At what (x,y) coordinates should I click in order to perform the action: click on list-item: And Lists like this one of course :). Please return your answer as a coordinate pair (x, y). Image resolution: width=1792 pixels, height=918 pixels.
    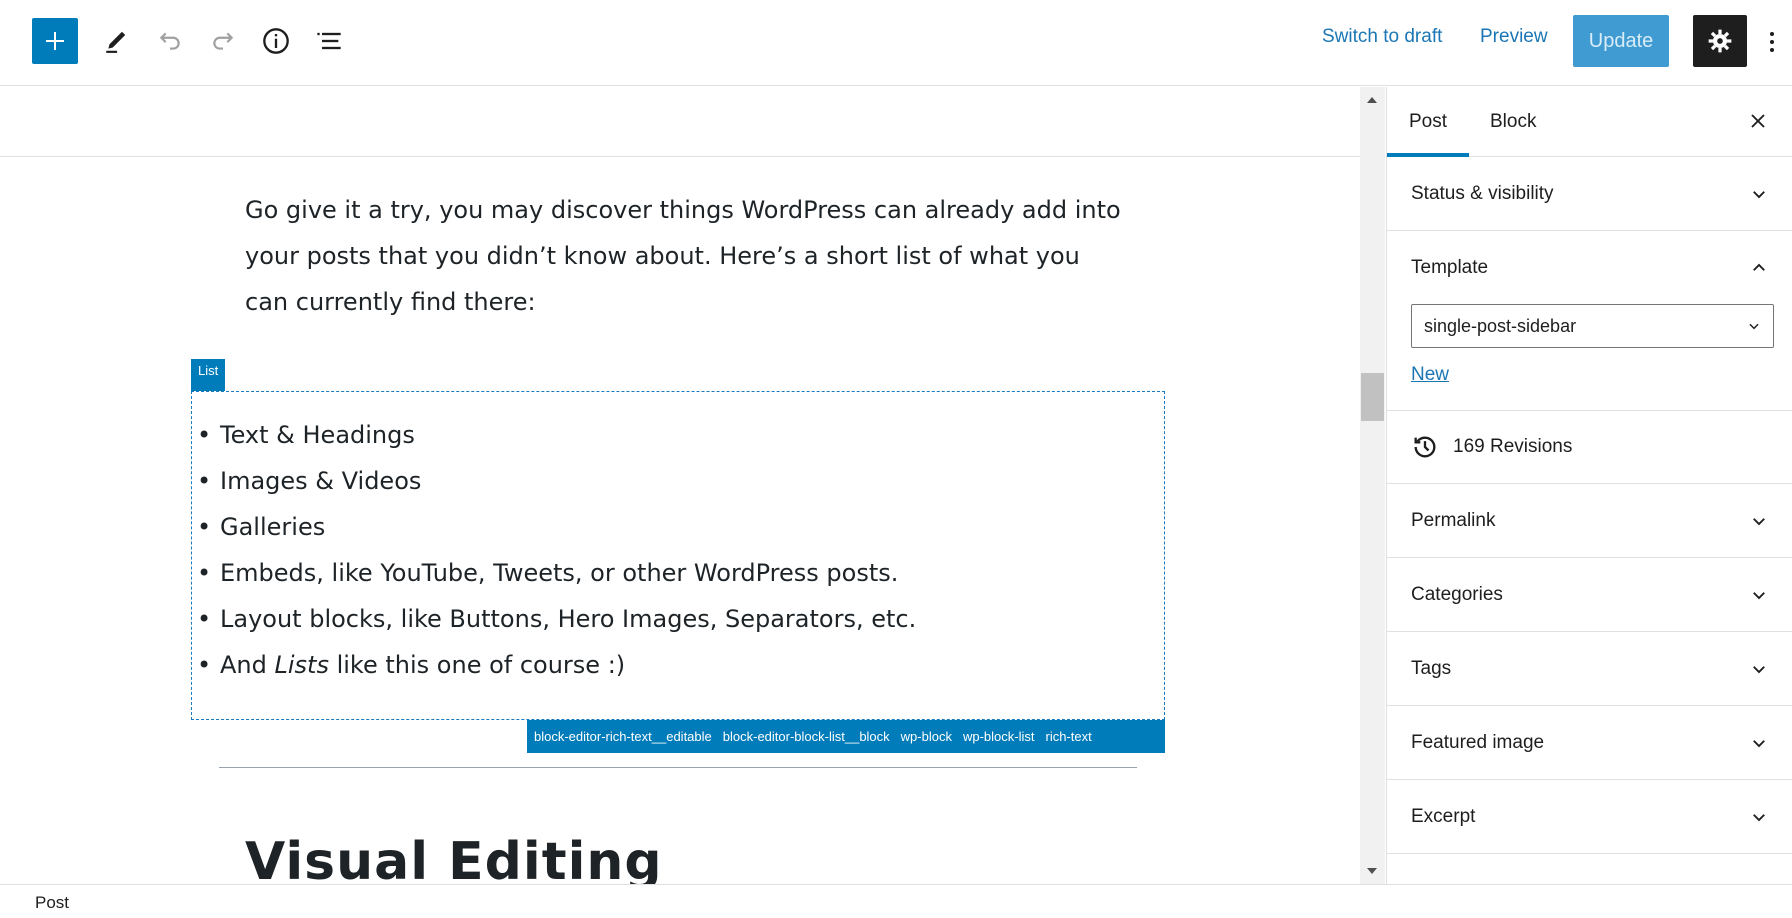
    Looking at the image, I should click on (678, 665).